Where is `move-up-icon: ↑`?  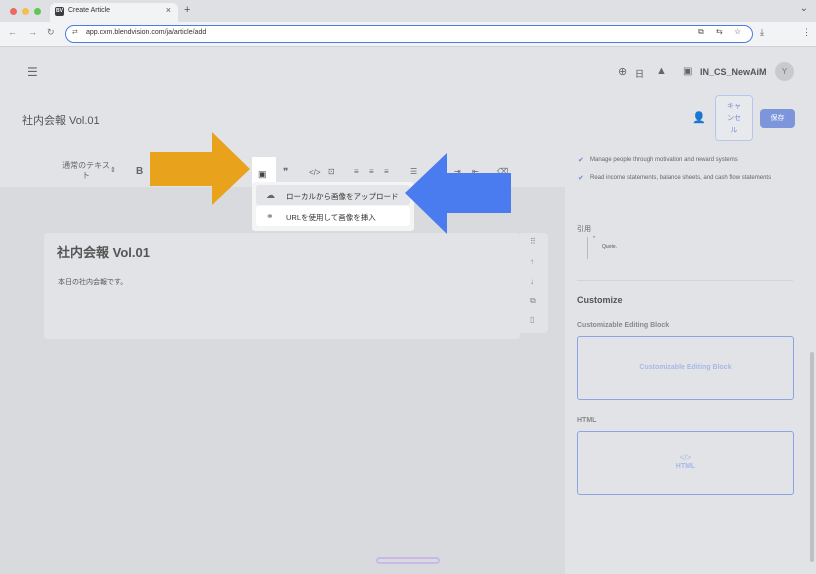 move-up-icon: ↑ is located at coordinates (532, 261).